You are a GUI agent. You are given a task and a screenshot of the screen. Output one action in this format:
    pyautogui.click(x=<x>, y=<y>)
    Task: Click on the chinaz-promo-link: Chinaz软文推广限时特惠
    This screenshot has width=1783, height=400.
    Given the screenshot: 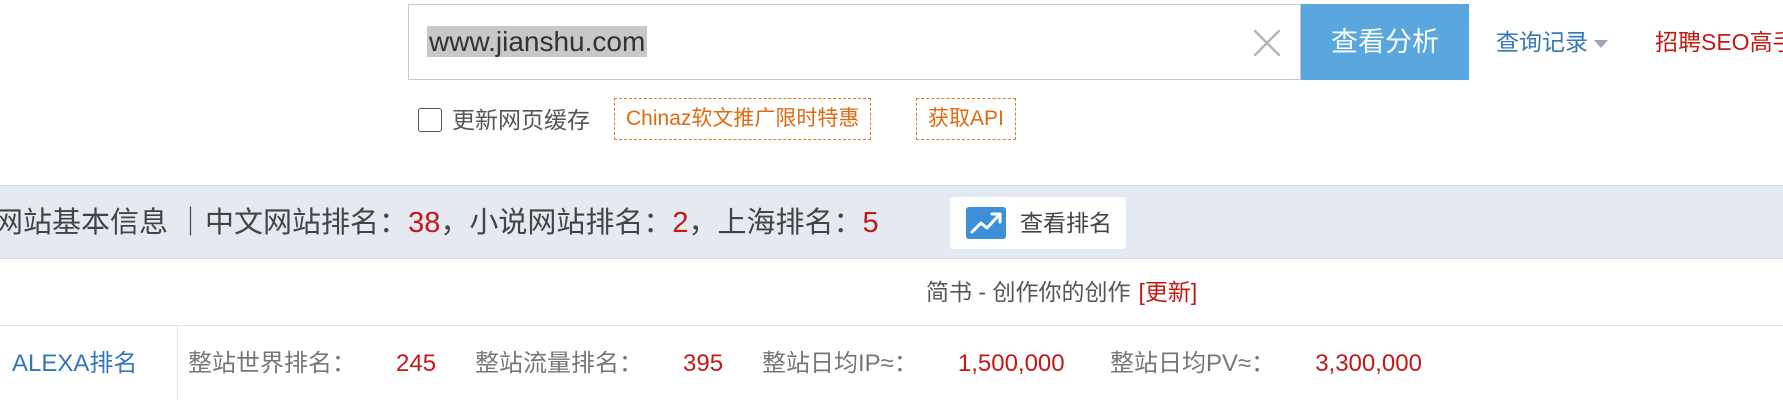 What is the action you would take?
    pyautogui.click(x=743, y=119)
    